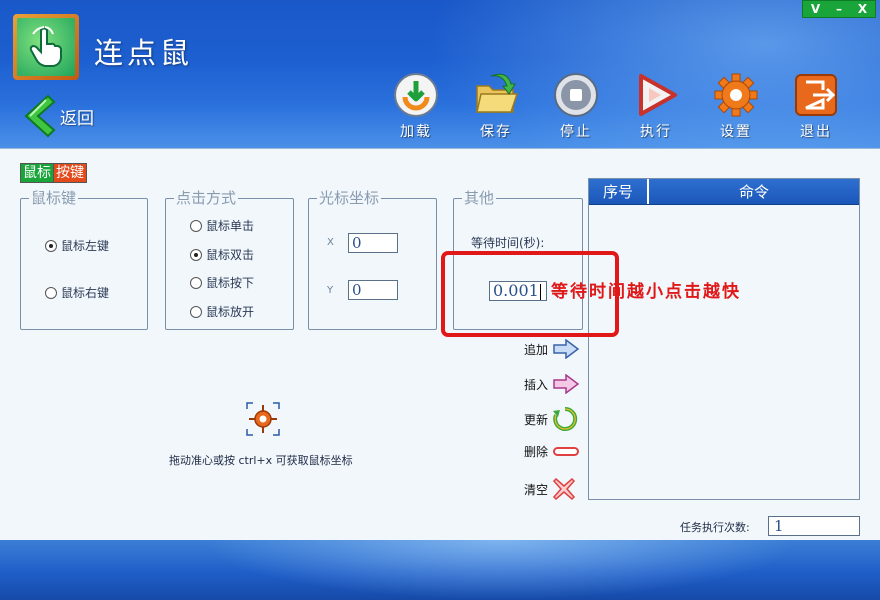  What do you see at coordinates (552, 451) in the screenshot?
I see `delete-button: 删除` at bounding box center [552, 451].